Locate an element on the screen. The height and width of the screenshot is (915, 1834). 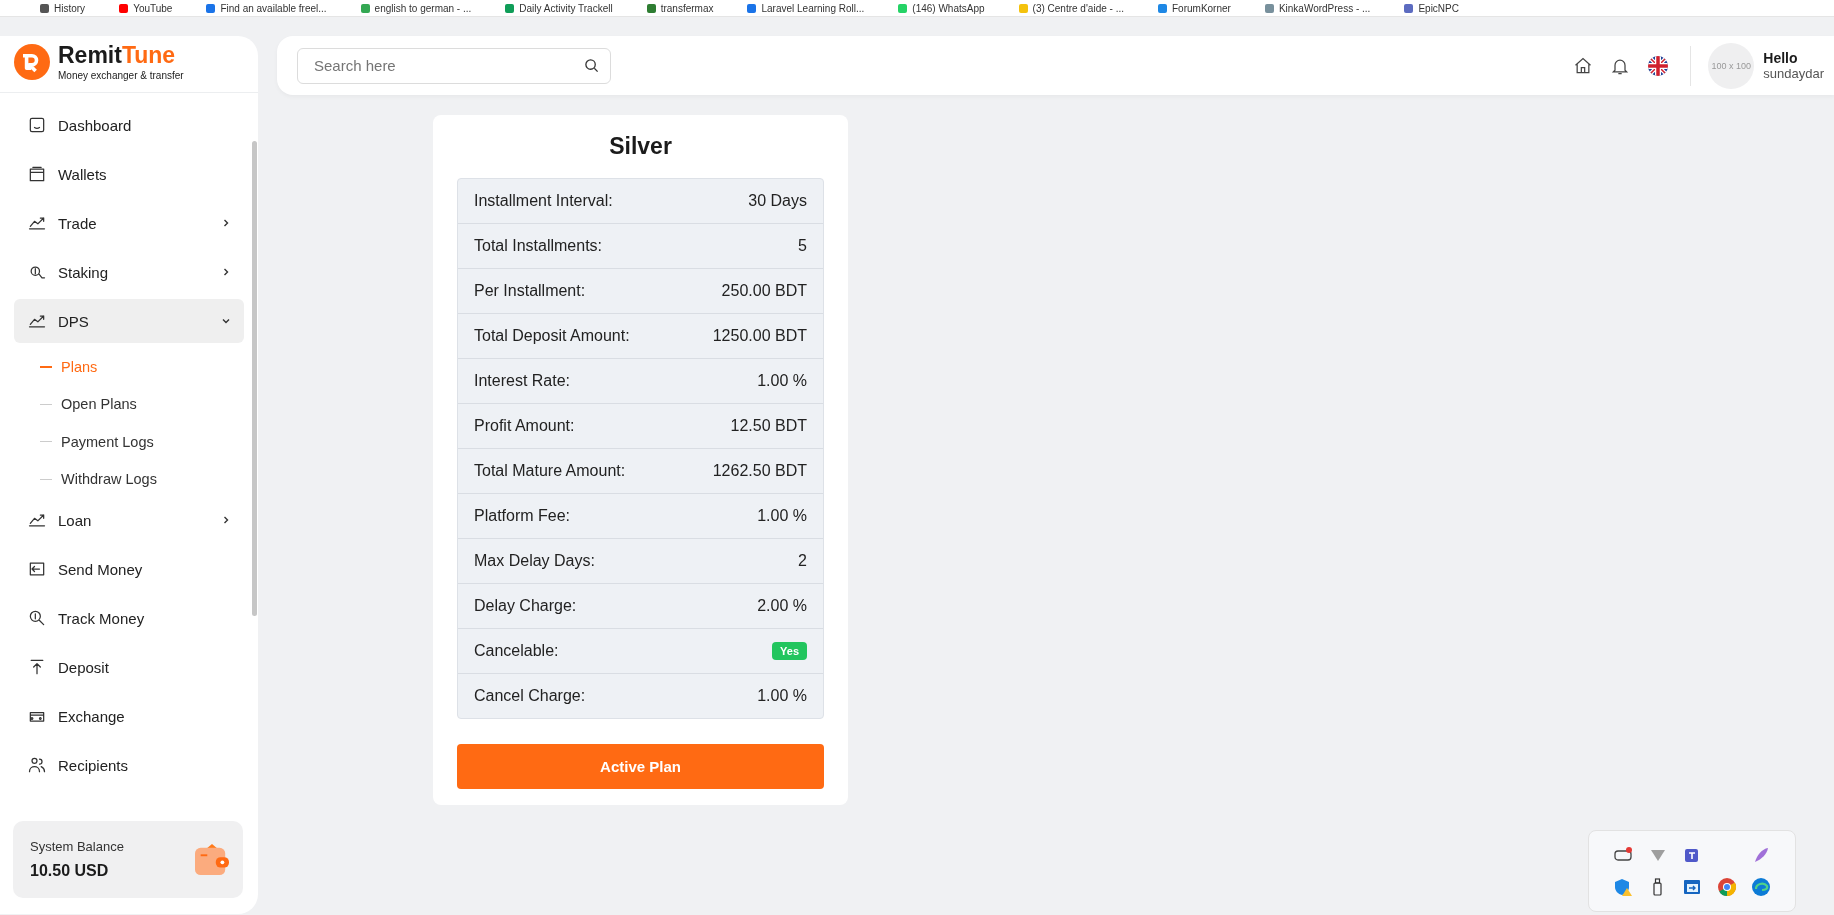
balance-label: System Balance is located at coordinates (77, 846).